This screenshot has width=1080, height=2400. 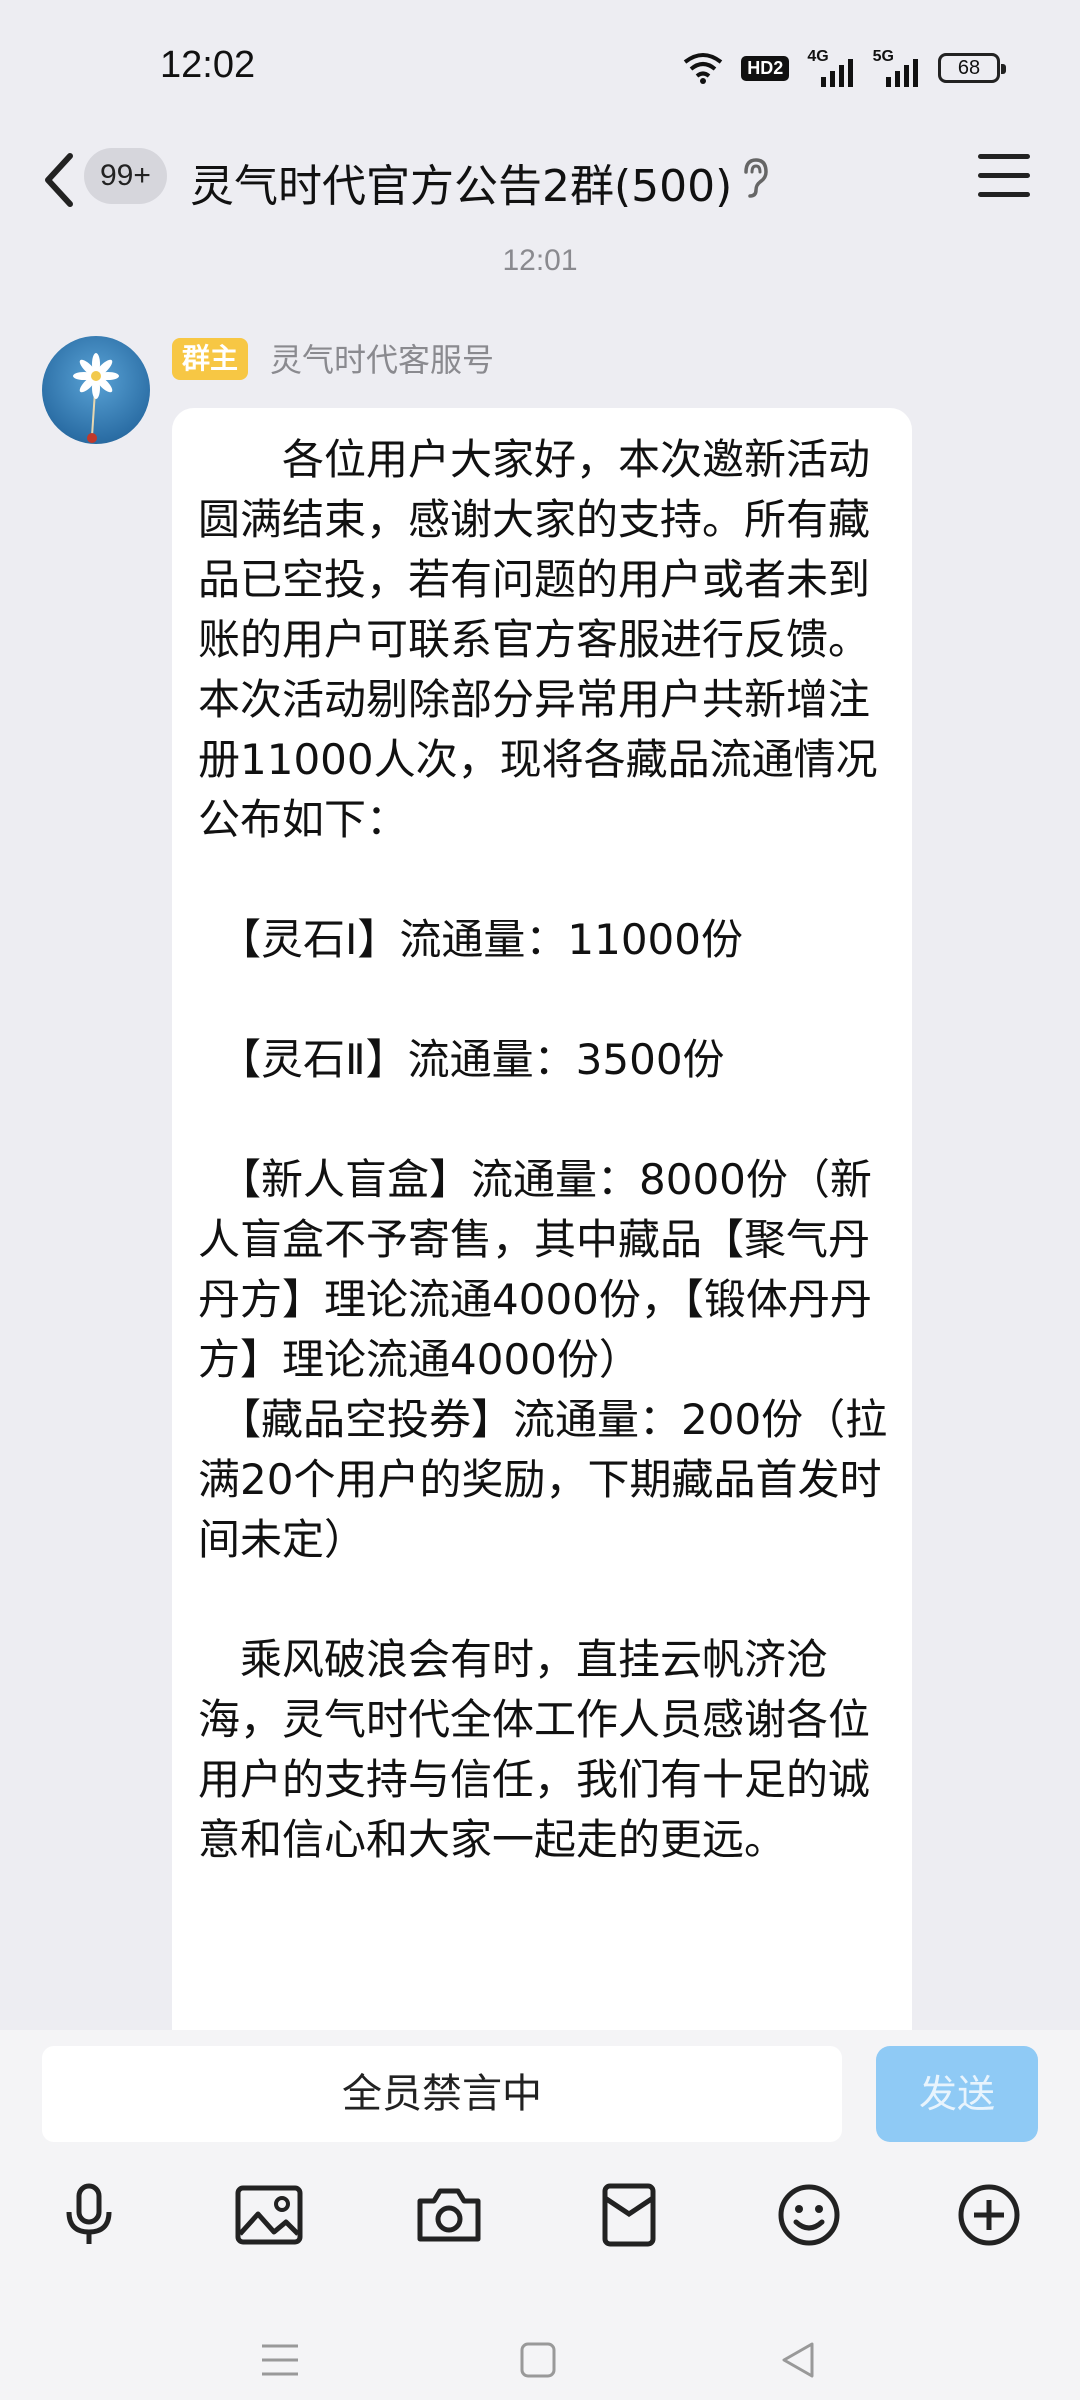 What do you see at coordinates (280, 2360) in the screenshot?
I see `menu-nav-icon` at bounding box center [280, 2360].